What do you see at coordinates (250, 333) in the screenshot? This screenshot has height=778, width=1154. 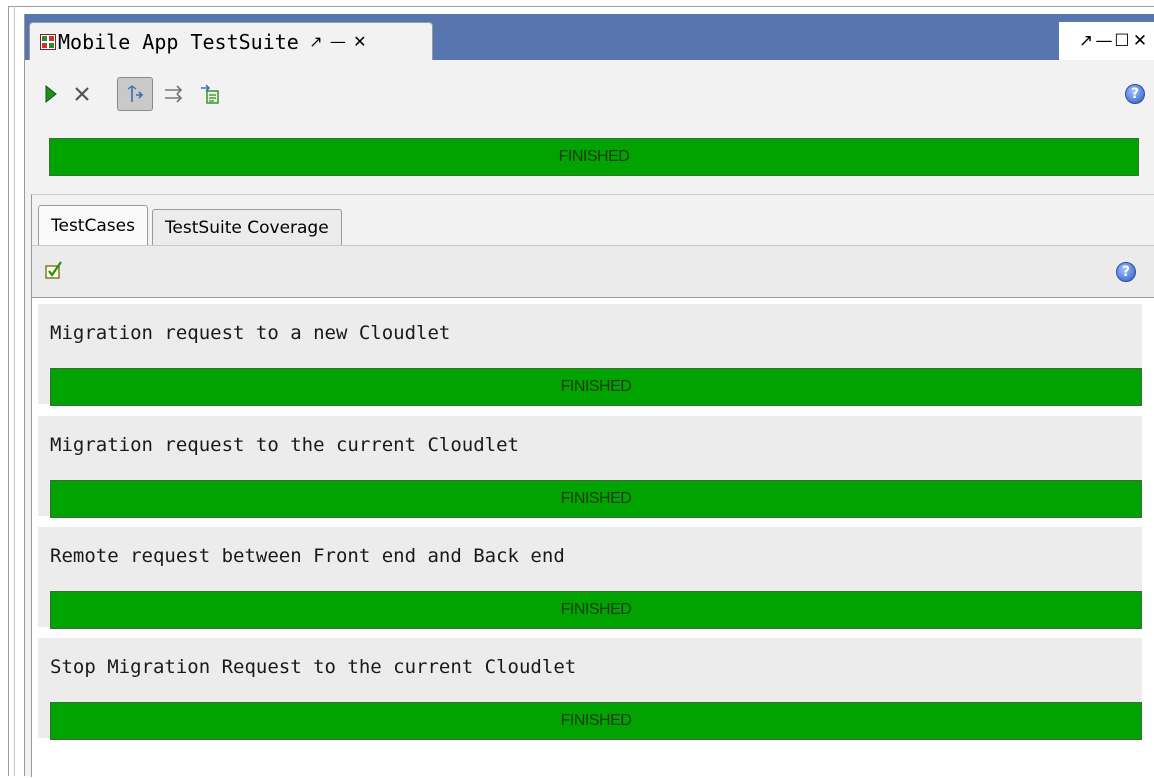 I see `testcase-name: Migration request to a new Cloudlet` at bounding box center [250, 333].